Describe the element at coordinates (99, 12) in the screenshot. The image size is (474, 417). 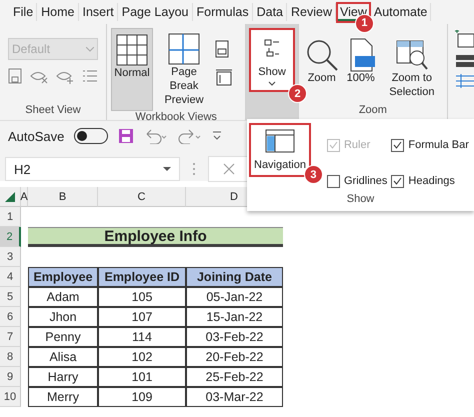
I see `ribbon-tab: Insert` at that location.